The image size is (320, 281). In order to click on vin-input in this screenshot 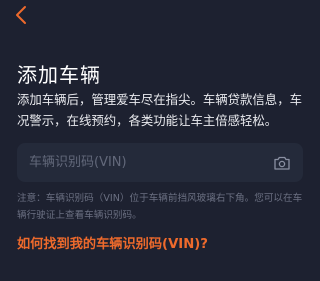, I will do `click(151, 162)`.